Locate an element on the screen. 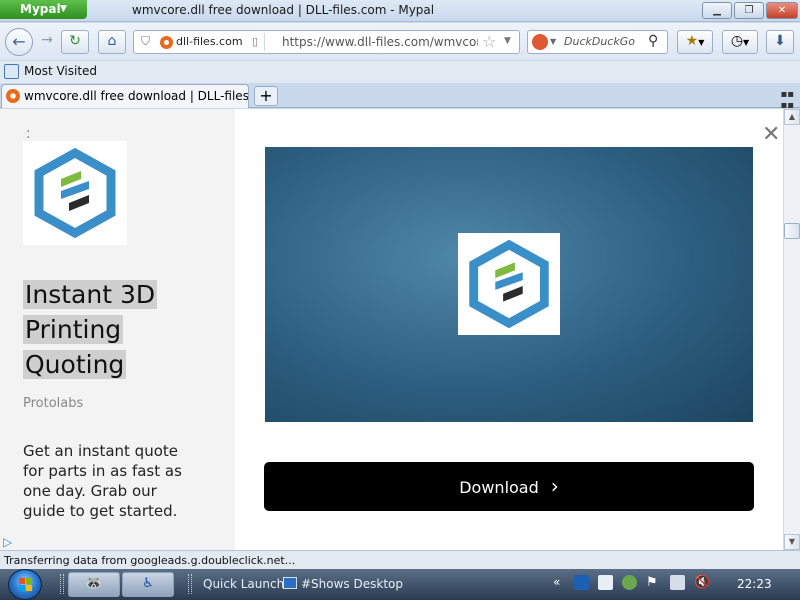  tray-expand-icon: « is located at coordinates (556, 582).